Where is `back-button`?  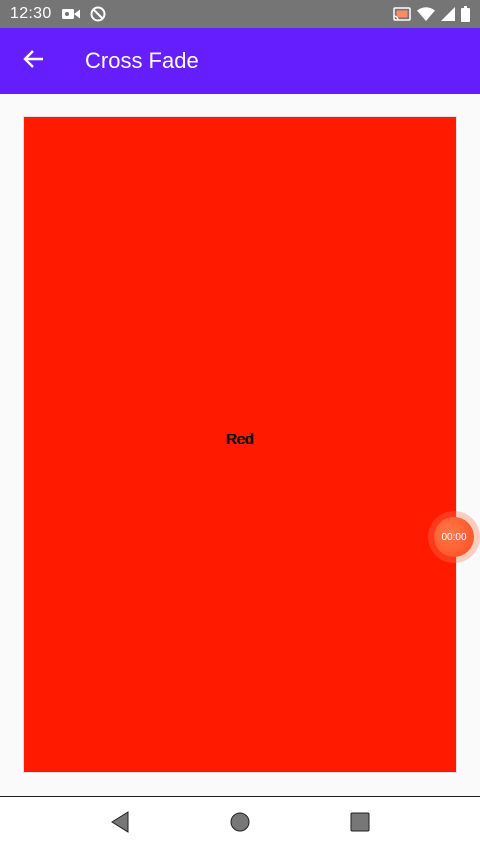 back-button is located at coordinates (34, 61).